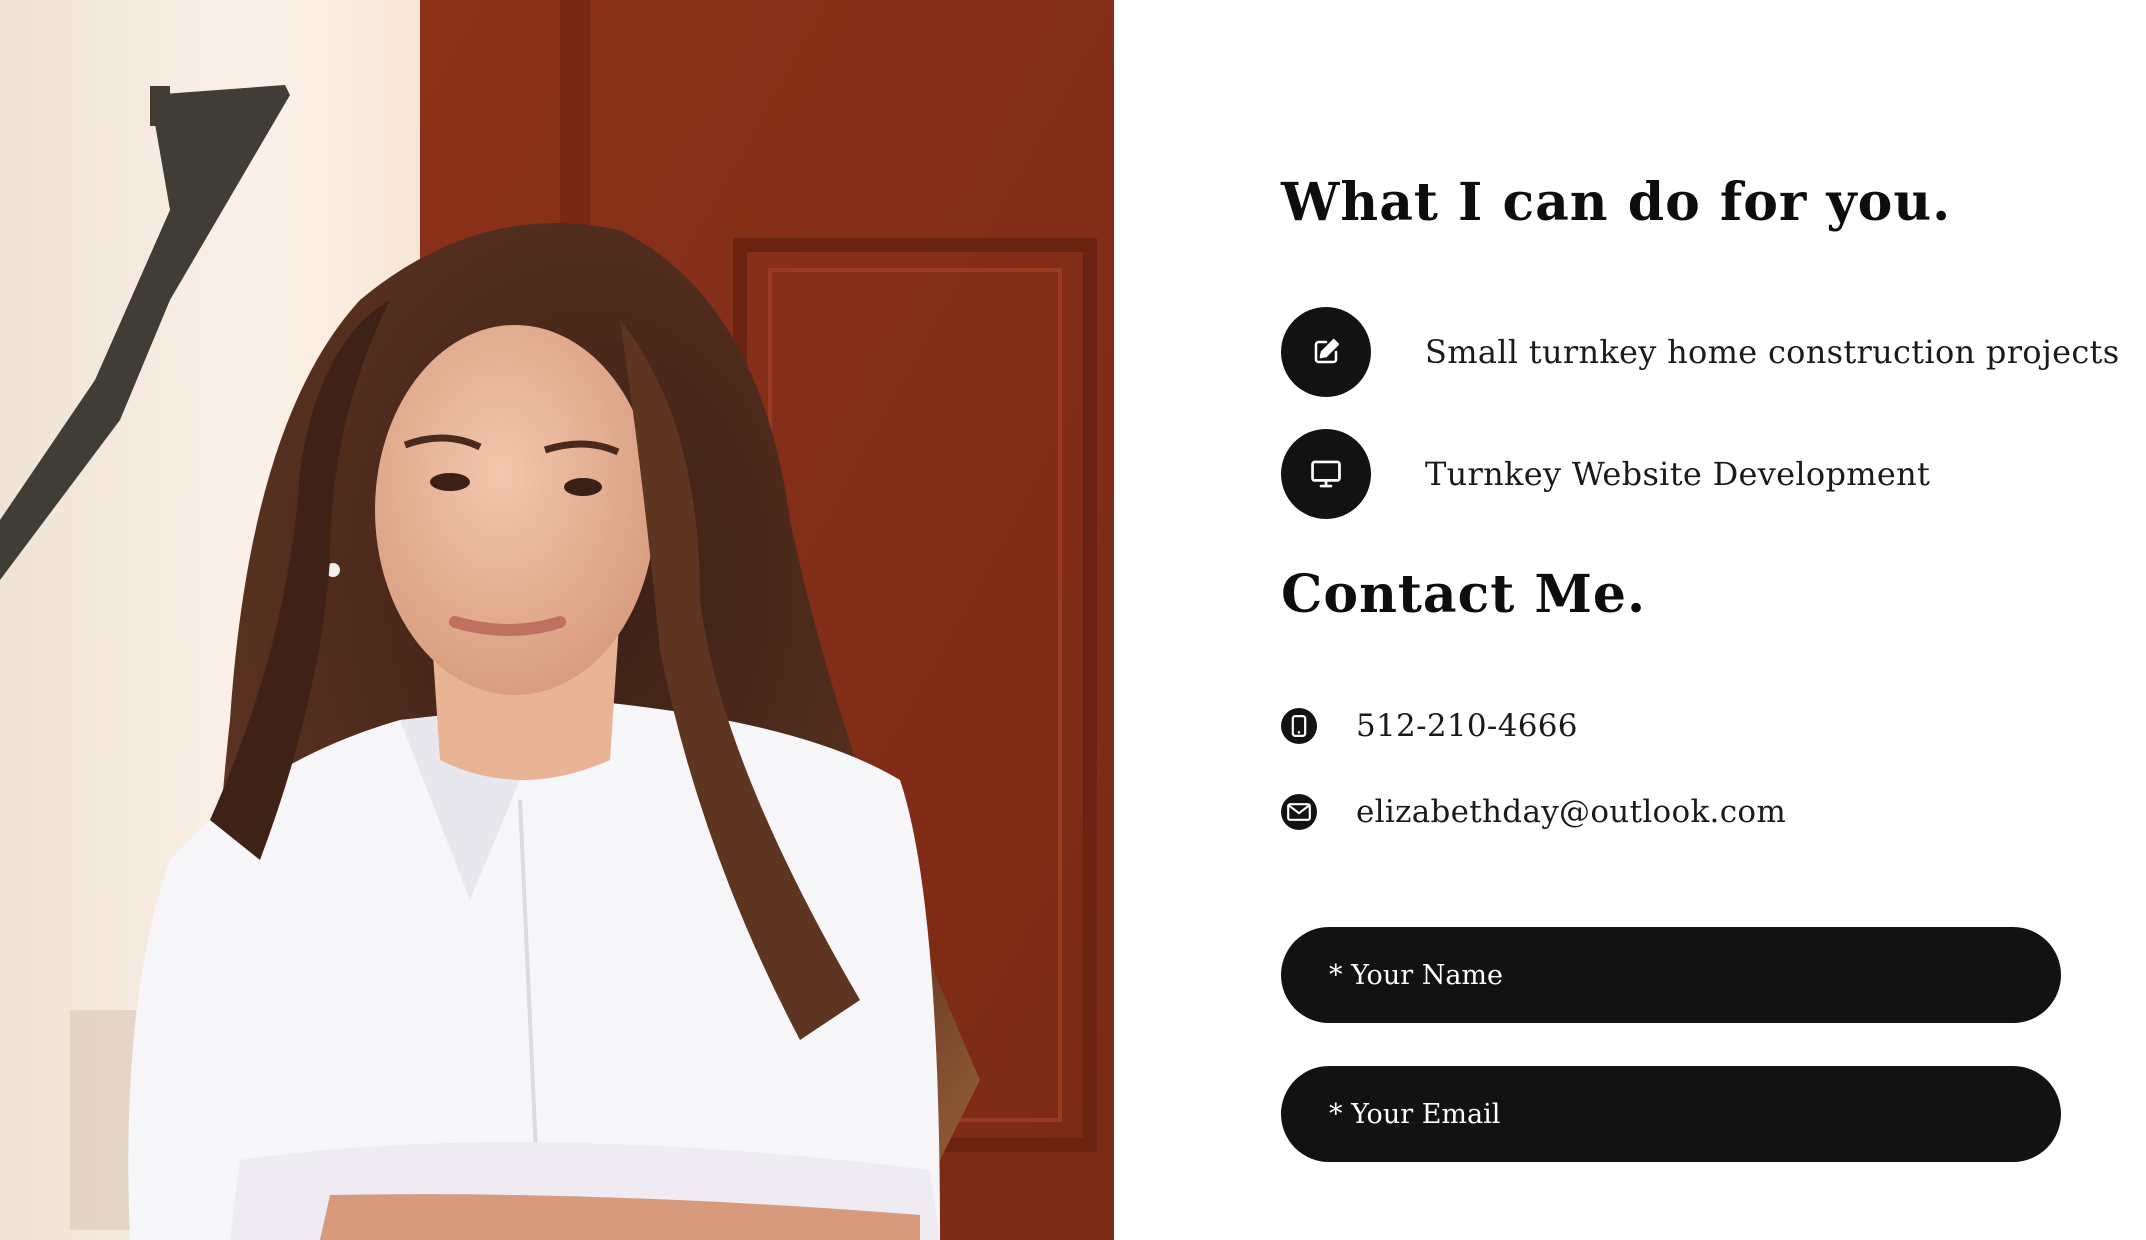  What do you see at coordinates (1326, 474) in the screenshot?
I see `monitor-icon` at bounding box center [1326, 474].